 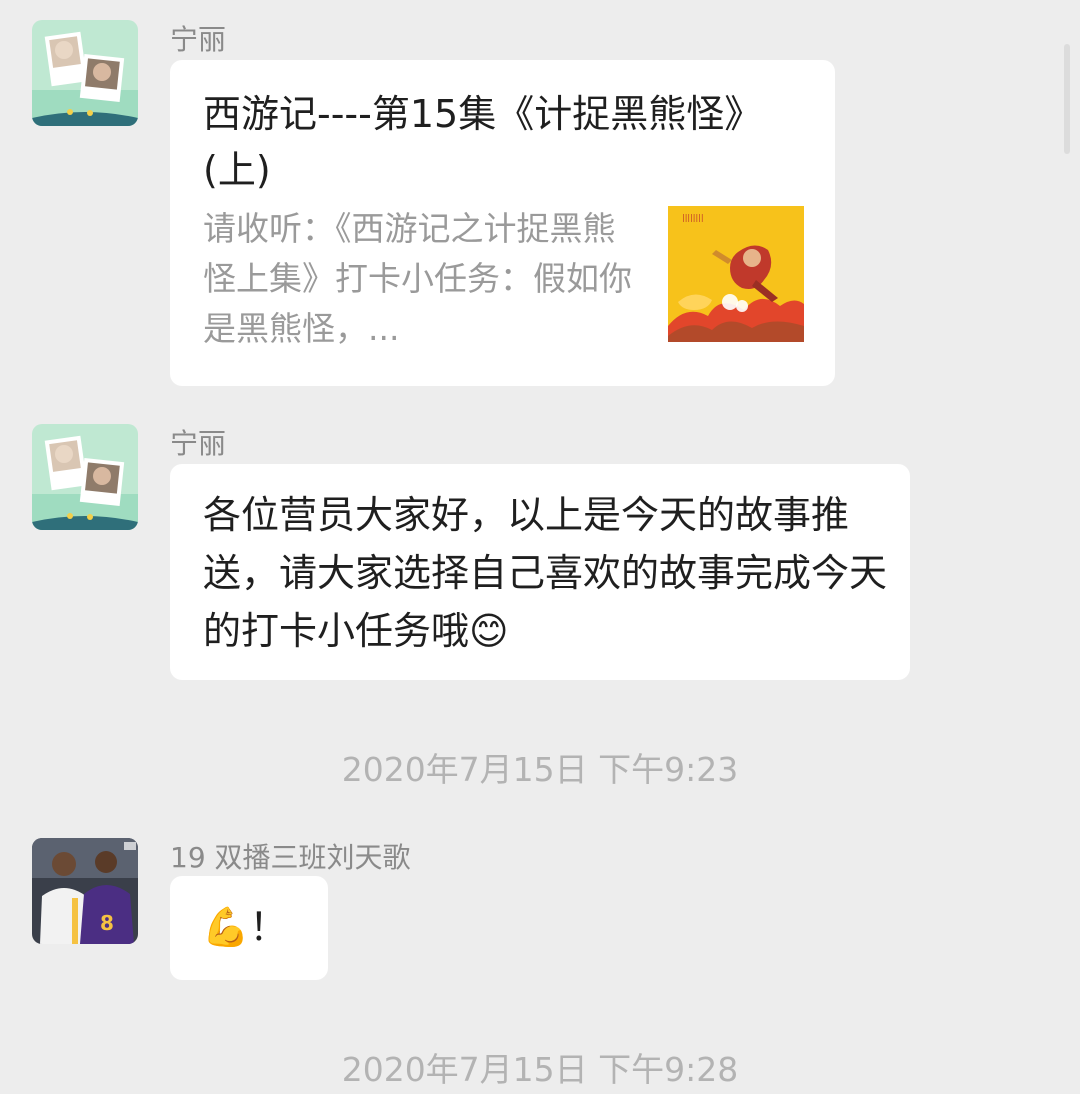 What do you see at coordinates (107, 923) in the screenshot?
I see `svg-text: 8` at bounding box center [107, 923].